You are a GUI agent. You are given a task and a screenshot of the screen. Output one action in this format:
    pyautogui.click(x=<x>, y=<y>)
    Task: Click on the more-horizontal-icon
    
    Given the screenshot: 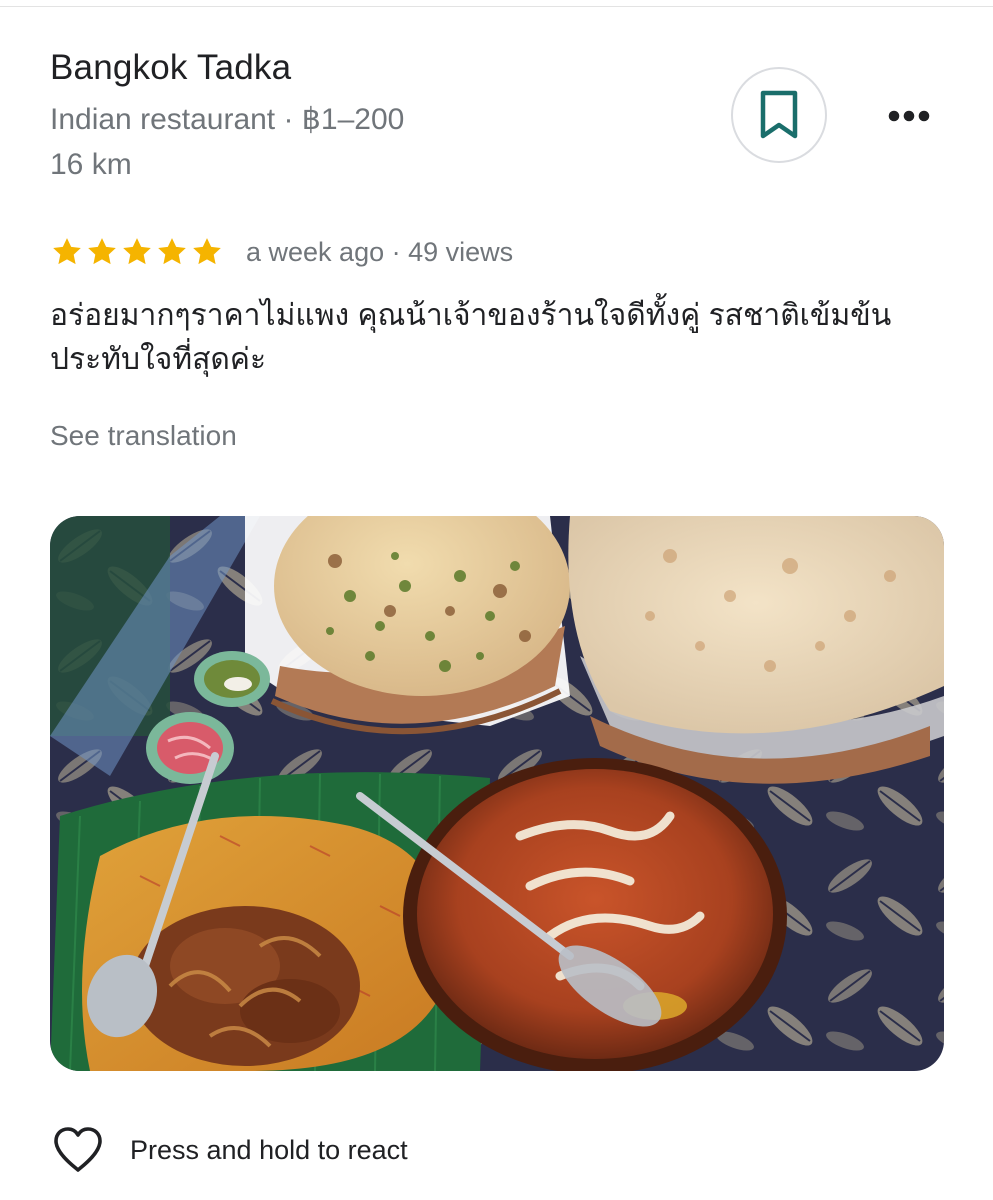 What is the action you would take?
    pyautogui.click(x=909, y=116)
    